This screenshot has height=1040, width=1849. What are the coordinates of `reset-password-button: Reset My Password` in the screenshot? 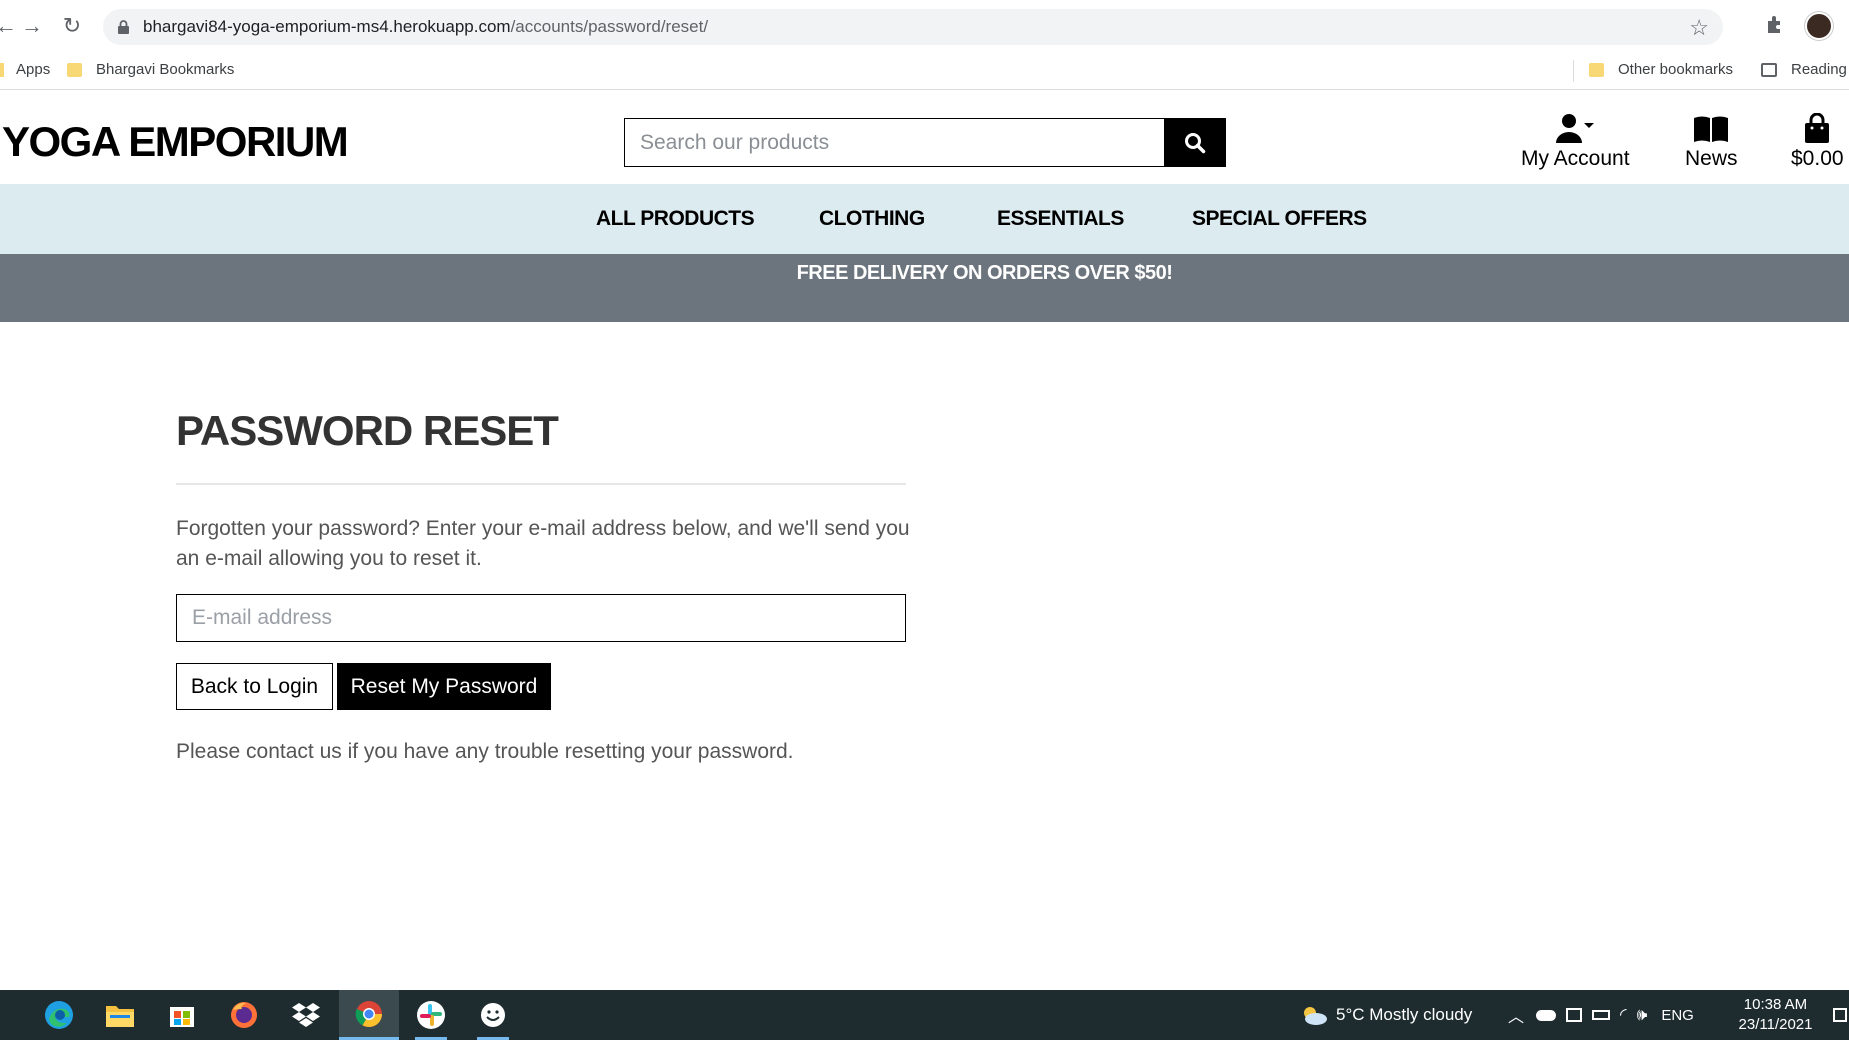 It's located at (444, 686).